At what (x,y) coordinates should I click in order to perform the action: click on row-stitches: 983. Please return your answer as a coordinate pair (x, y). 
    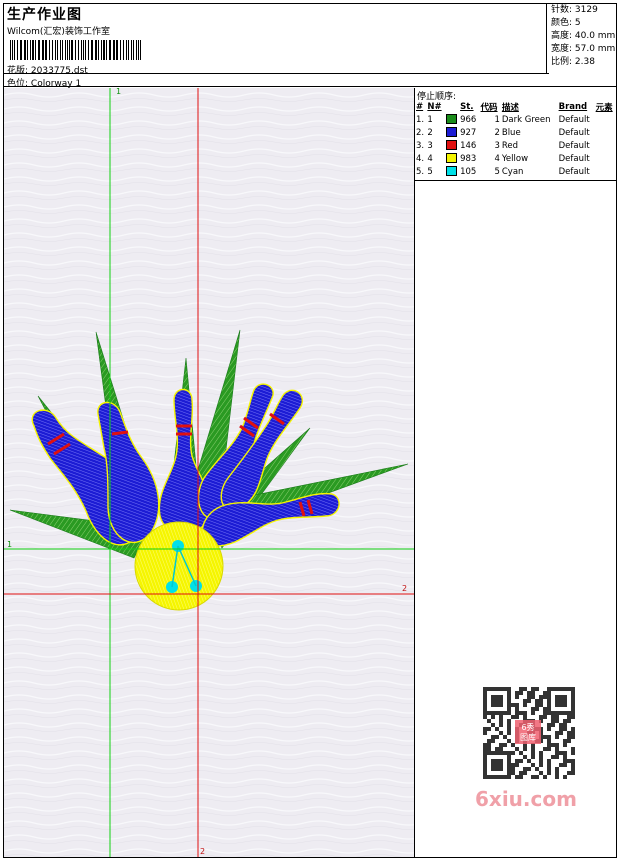
    Looking at the image, I should click on (468, 158).